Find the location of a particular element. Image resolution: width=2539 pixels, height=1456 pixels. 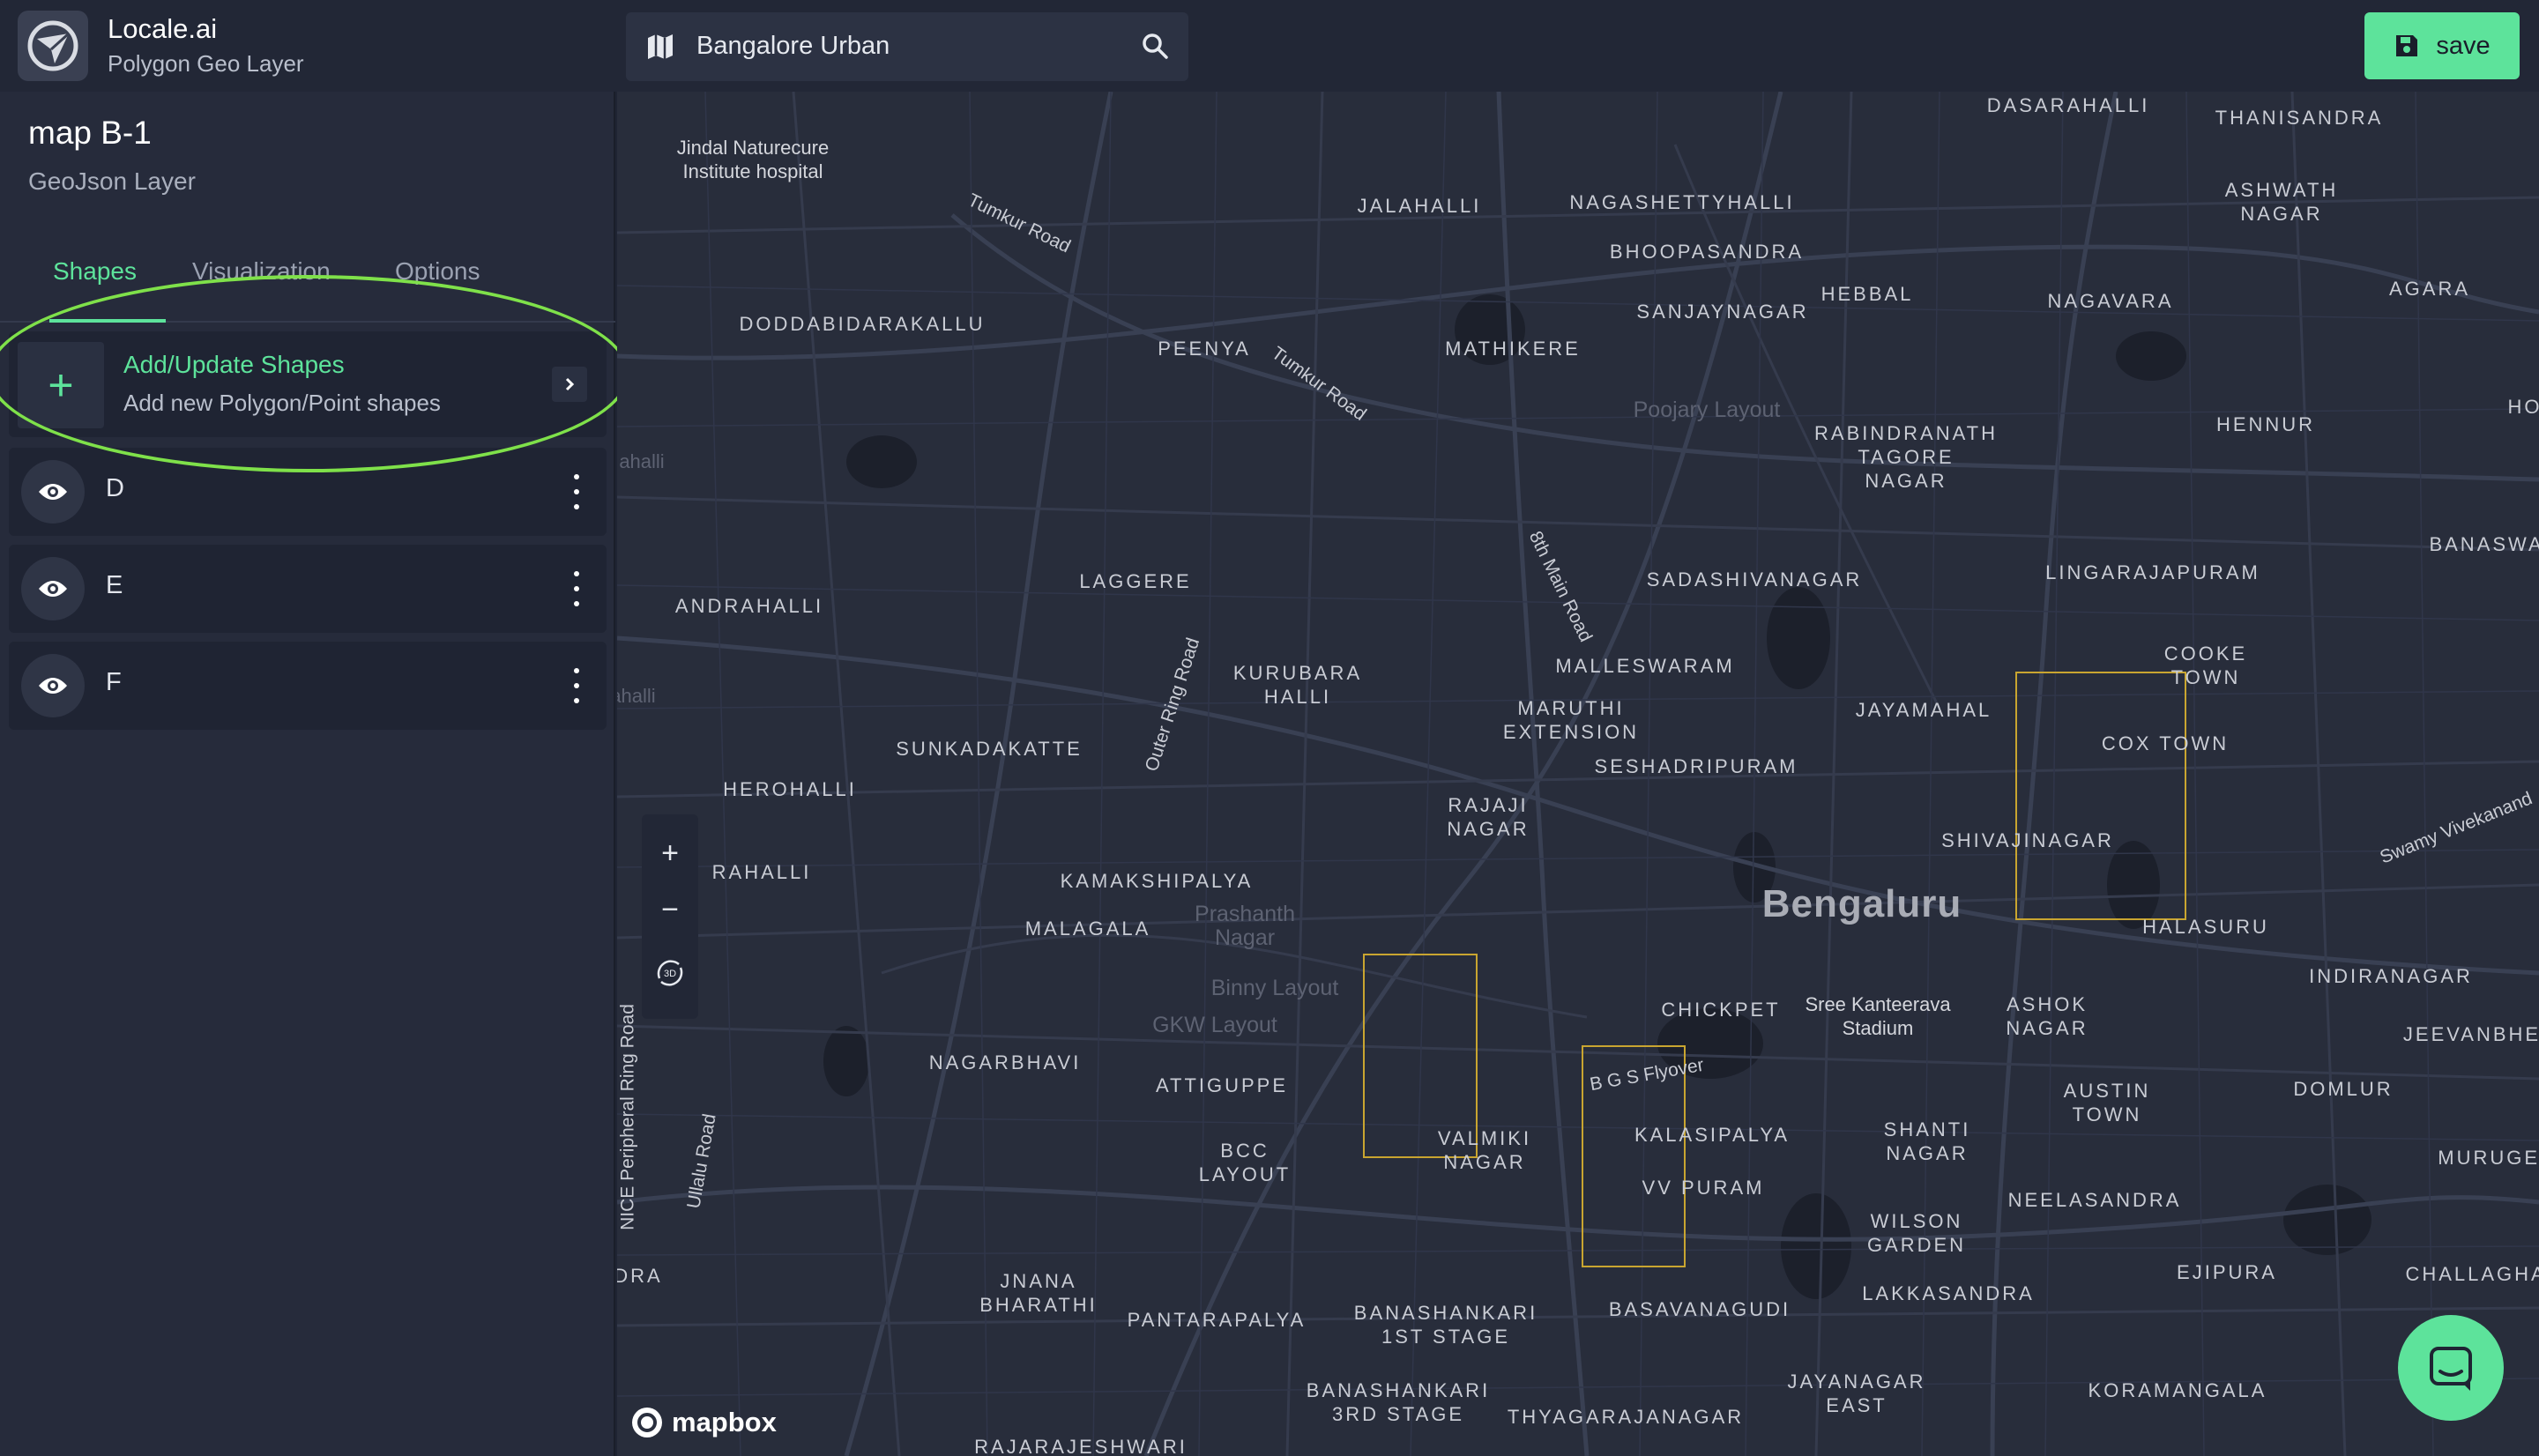

map-label: INDIRANAGAR is located at coordinates (2391, 976).